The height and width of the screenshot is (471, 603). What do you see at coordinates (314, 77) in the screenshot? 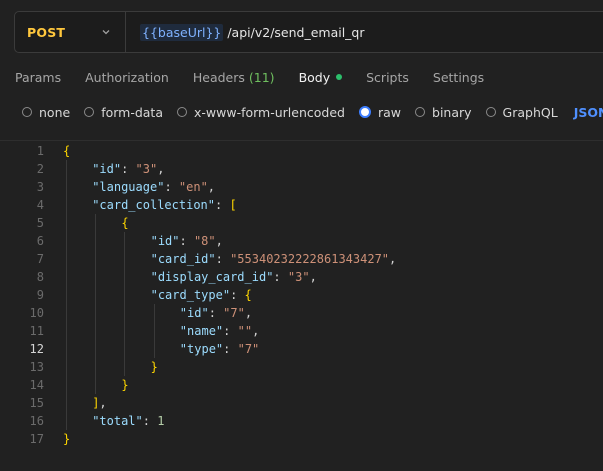
I see `tab-label: Body` at bounding box center [314, 77].